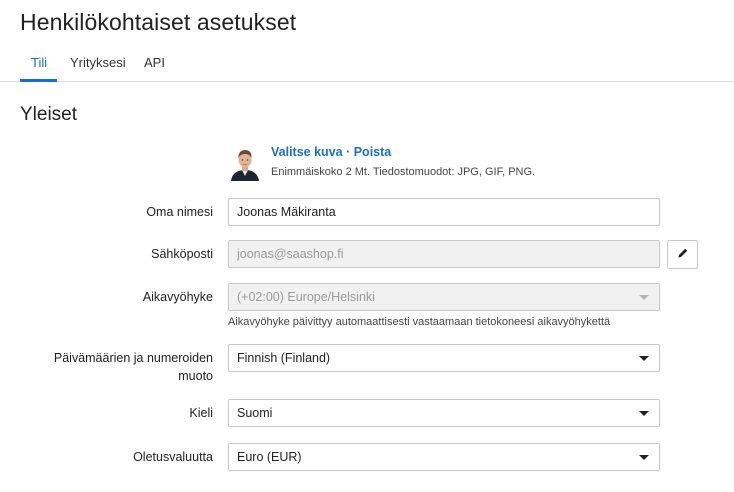  I want to click on tab-bar: Tili Yrityksesi API, so click(367, 63).